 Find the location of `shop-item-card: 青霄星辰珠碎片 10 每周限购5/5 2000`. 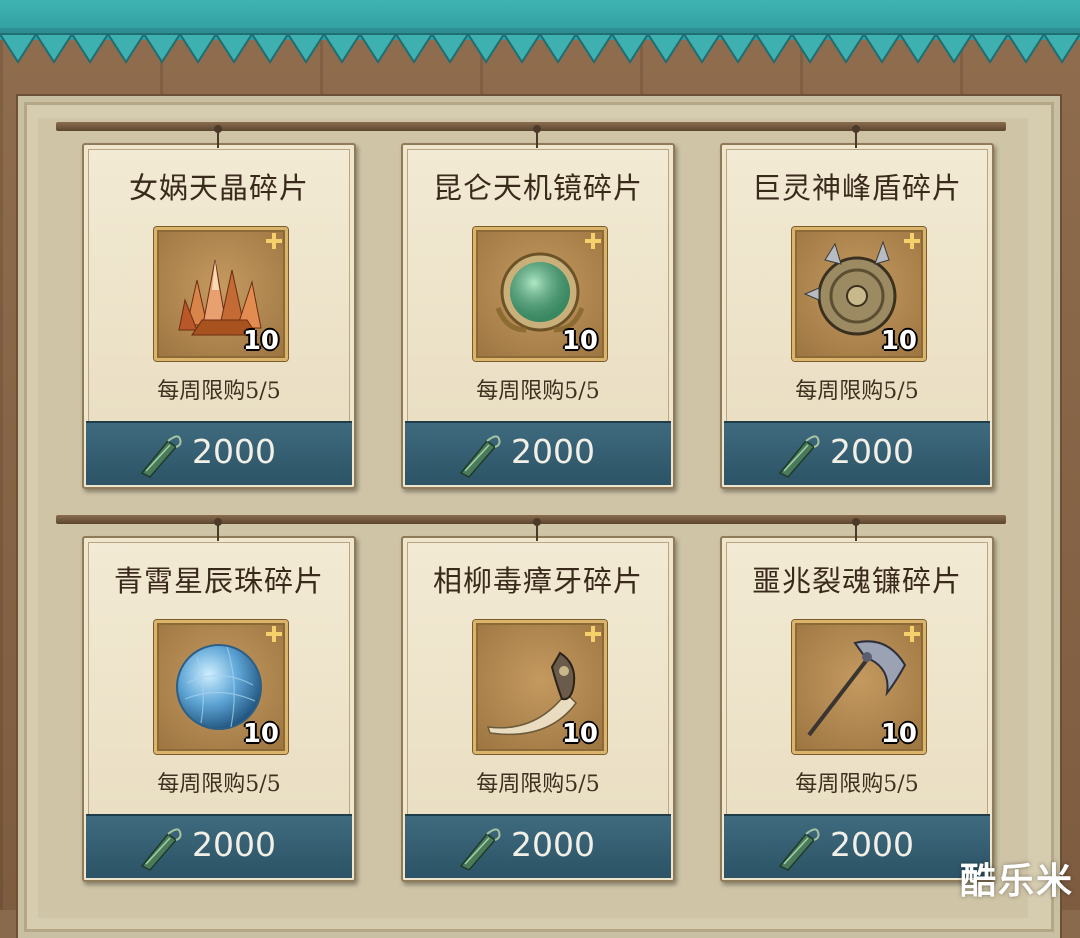

shop-item-card: 青霄星辰珠碎片 10 每周限购5/5 2000 is located at coordinates (219, 700).